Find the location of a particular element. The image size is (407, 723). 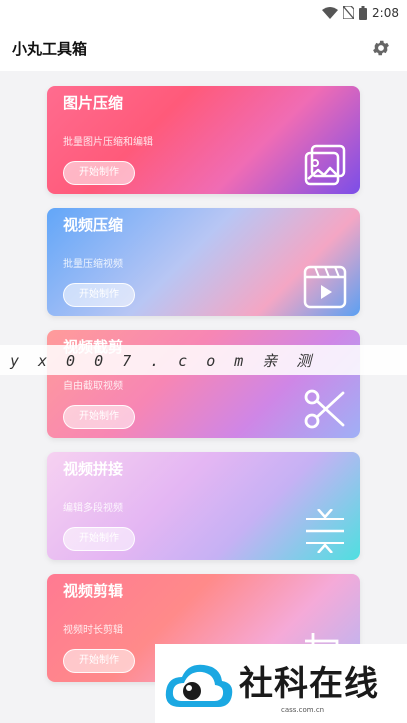

card-title: 视频剪辑 is located at coordinates (93, 591).